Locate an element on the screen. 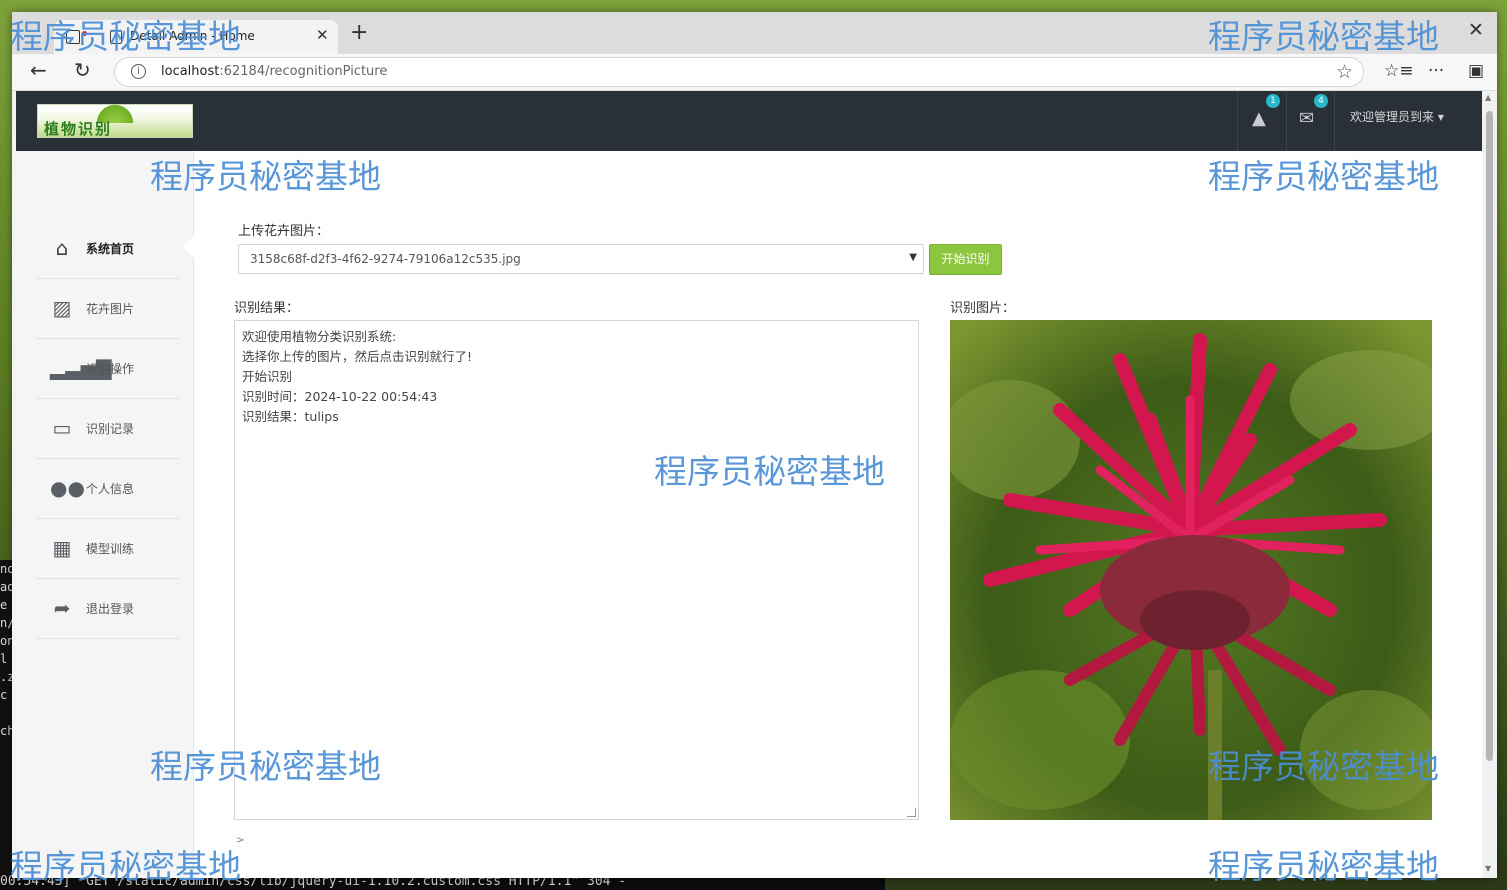  user-menu-dropdown: 欢迎管理员到来 ▾ is located at coordinates (1397, 116).